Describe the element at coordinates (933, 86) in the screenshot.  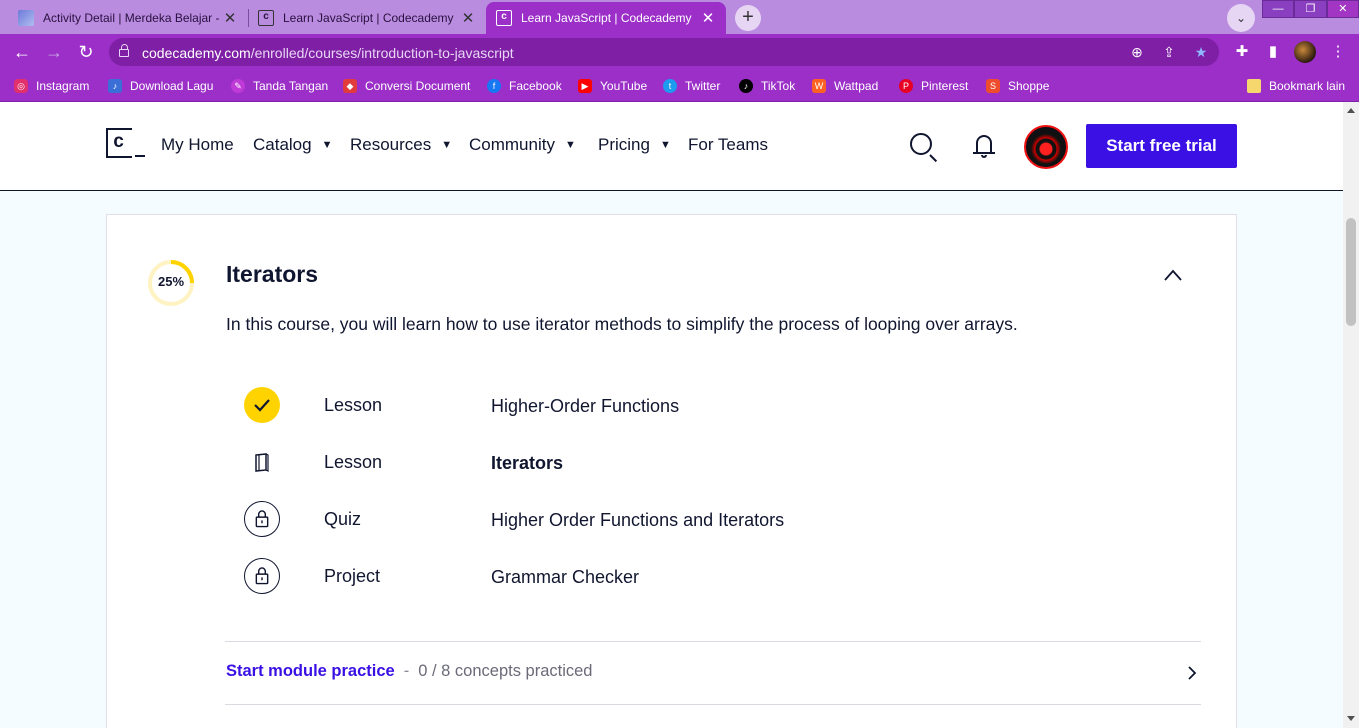
I see `bookmark-pinterest: P Pinterest` at that location.